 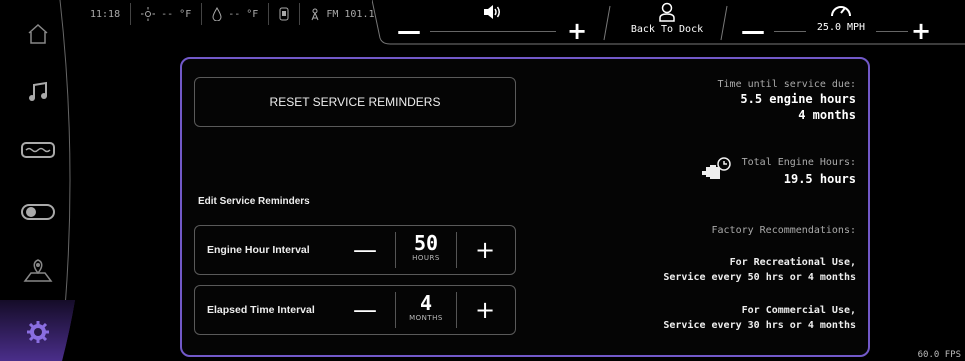 I want to click on phone-status, so click(x=285, y=14).